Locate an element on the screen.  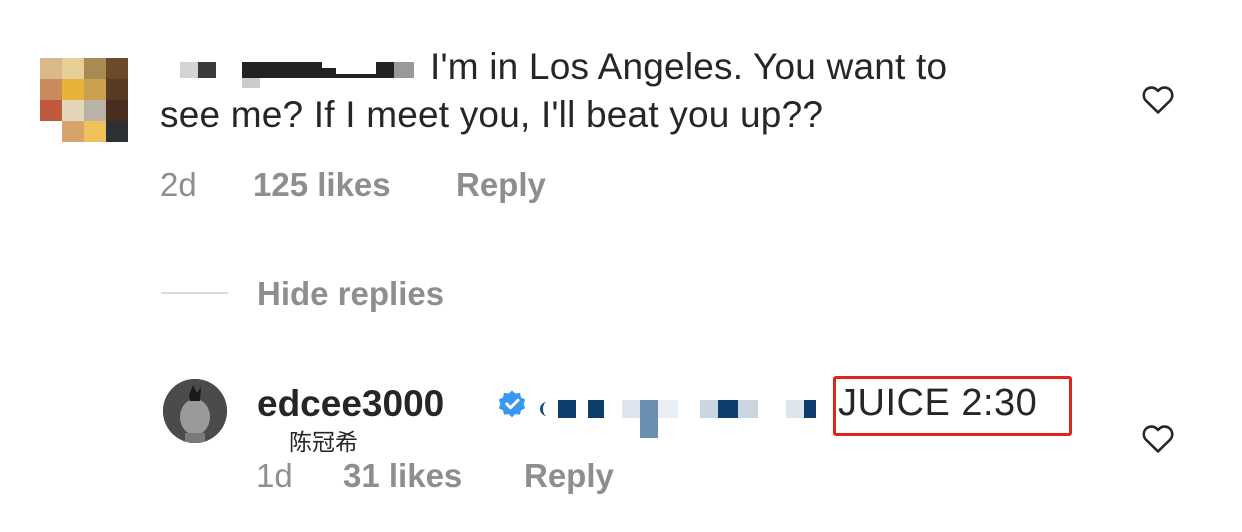
reply-likes: 31 likes is located at coordinates (402, 476).